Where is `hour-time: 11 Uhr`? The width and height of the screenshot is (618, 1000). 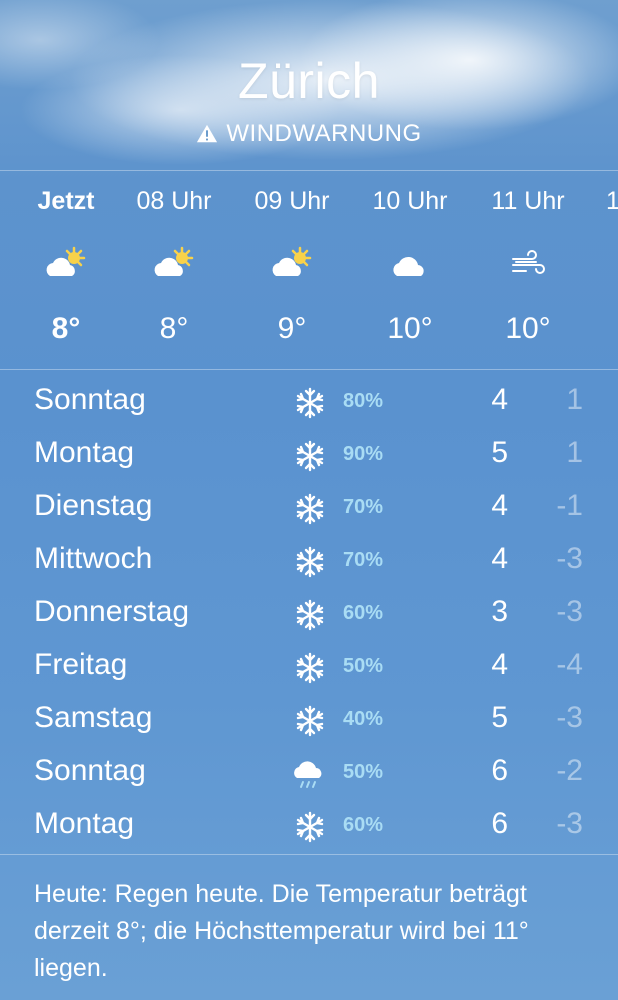 hour-time: 11 Uhr is located at coordinates (528, 201).